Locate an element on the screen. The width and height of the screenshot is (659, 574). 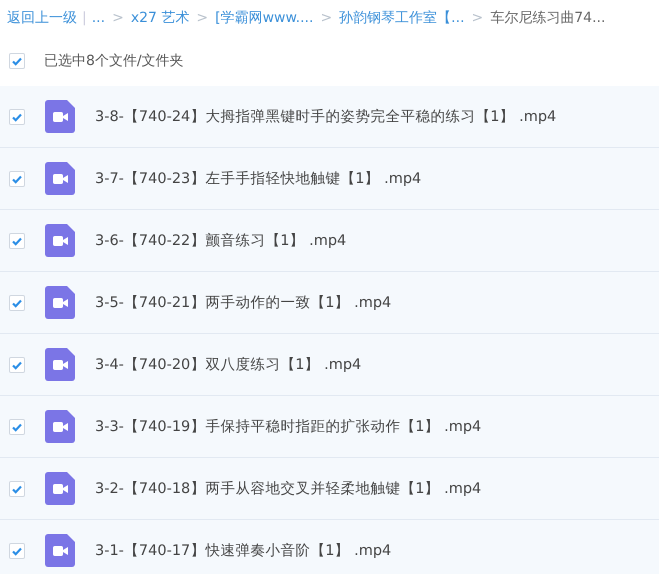
file-name: 3-4-【740-20】双八度练习【1】 .mp4 is located at coordinates (228, 364).